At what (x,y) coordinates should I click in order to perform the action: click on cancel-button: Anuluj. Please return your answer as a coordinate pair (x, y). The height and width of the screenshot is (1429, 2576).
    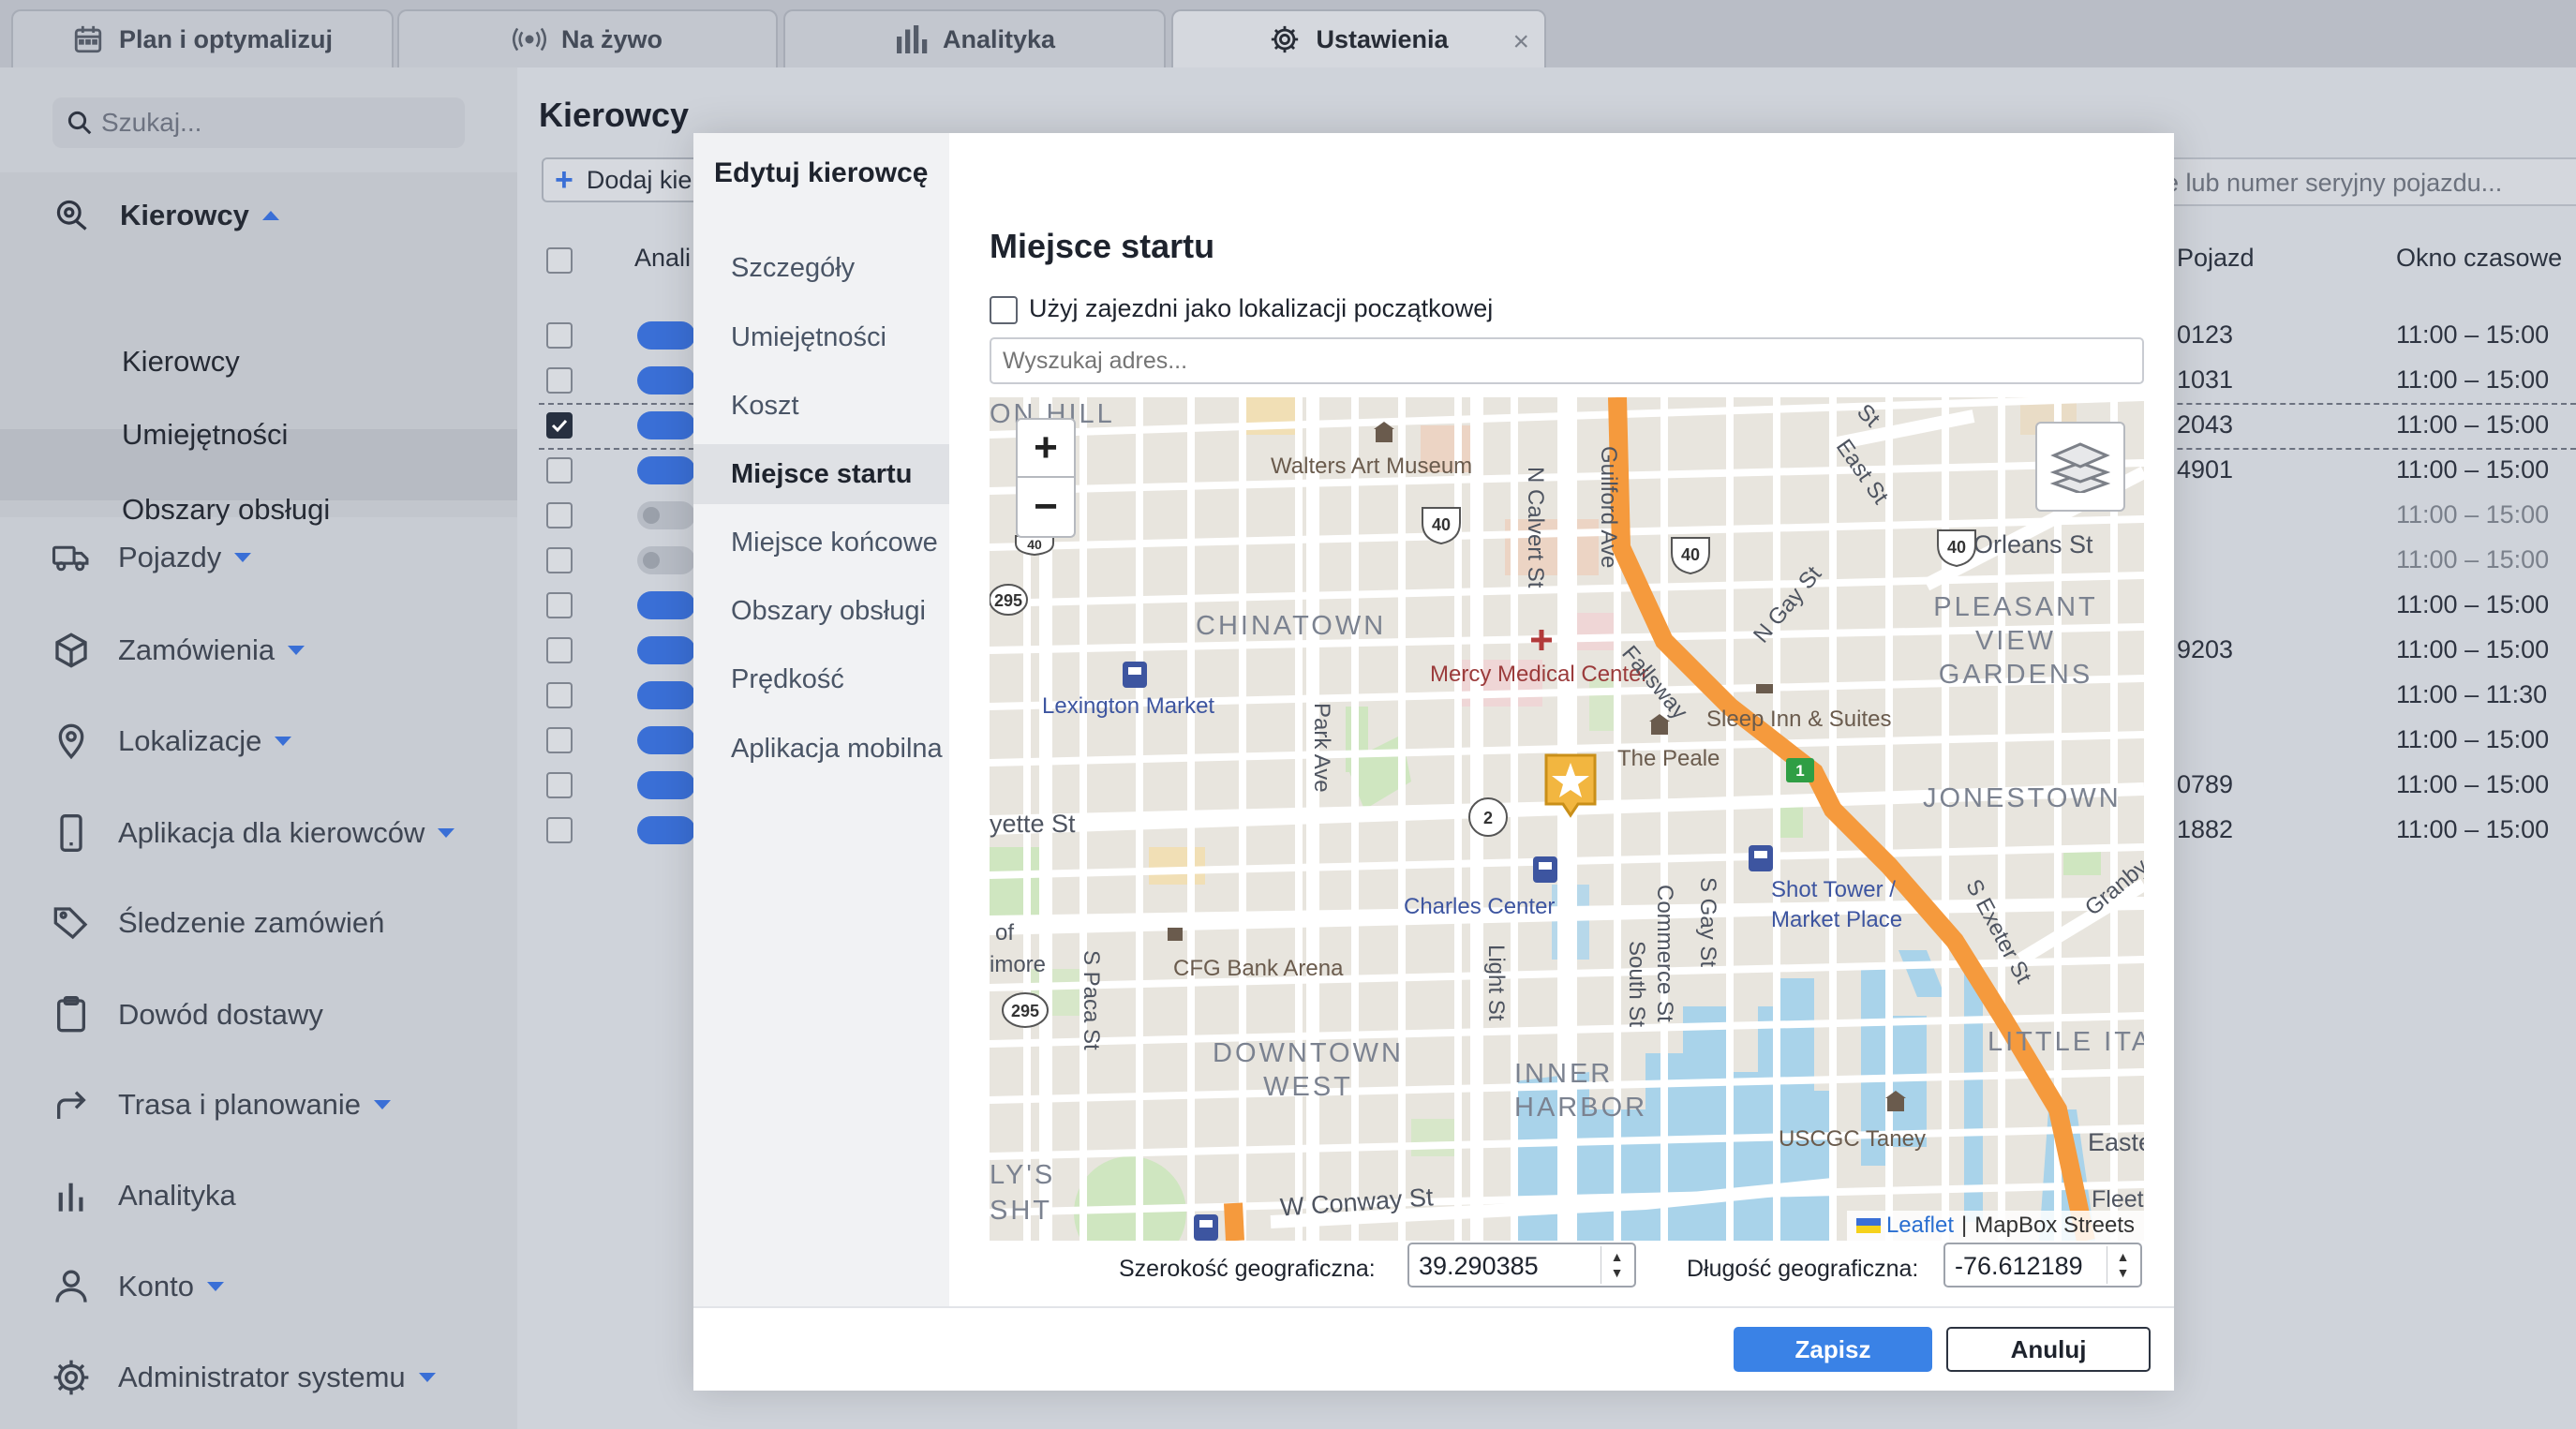
    Looking at the image, I should click on (2048, 1349).